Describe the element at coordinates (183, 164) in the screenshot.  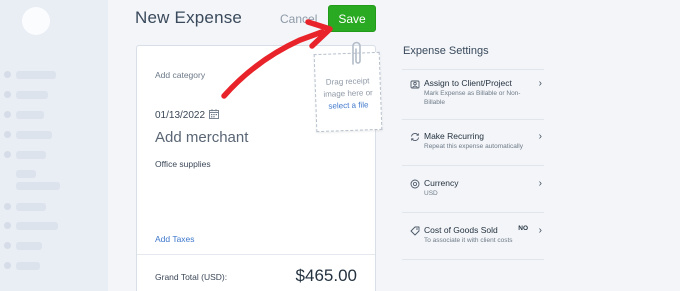
I see `description-field: Office supplies` at that location.